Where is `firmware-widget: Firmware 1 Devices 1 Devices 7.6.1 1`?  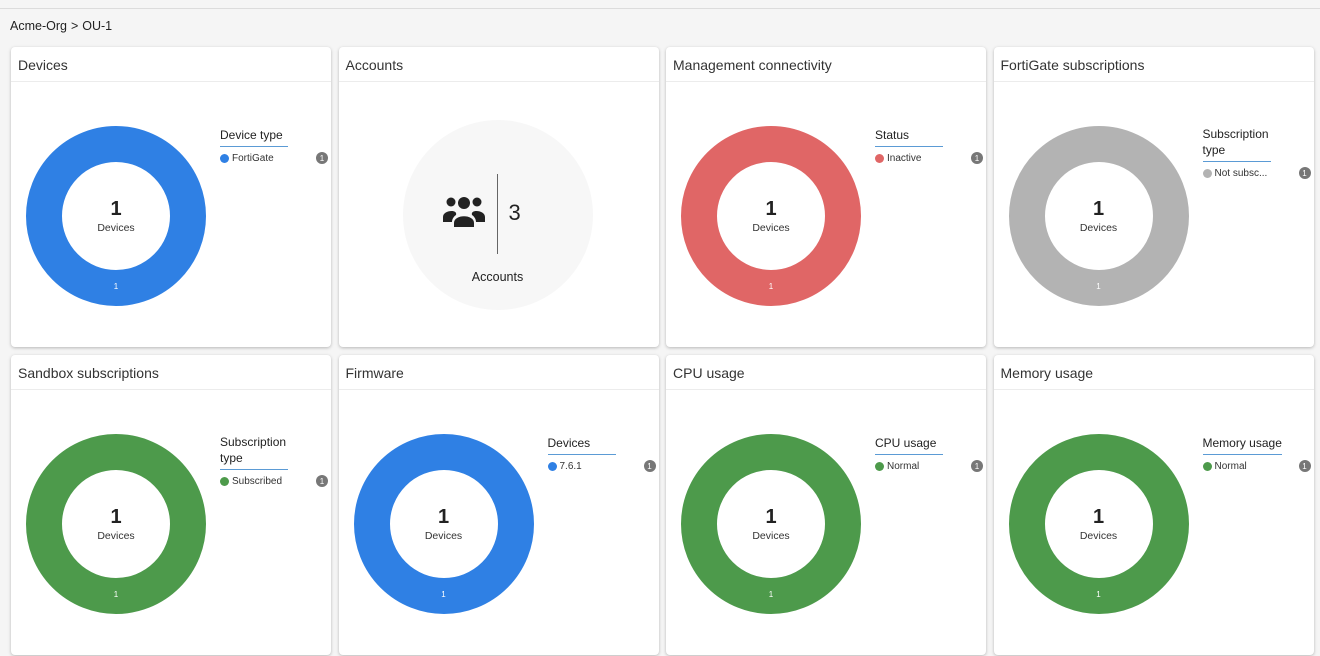
firmware-widget: Firmware 1 Devices 1 Devices 7.6.1 1 is located at coordinates (498, 505).